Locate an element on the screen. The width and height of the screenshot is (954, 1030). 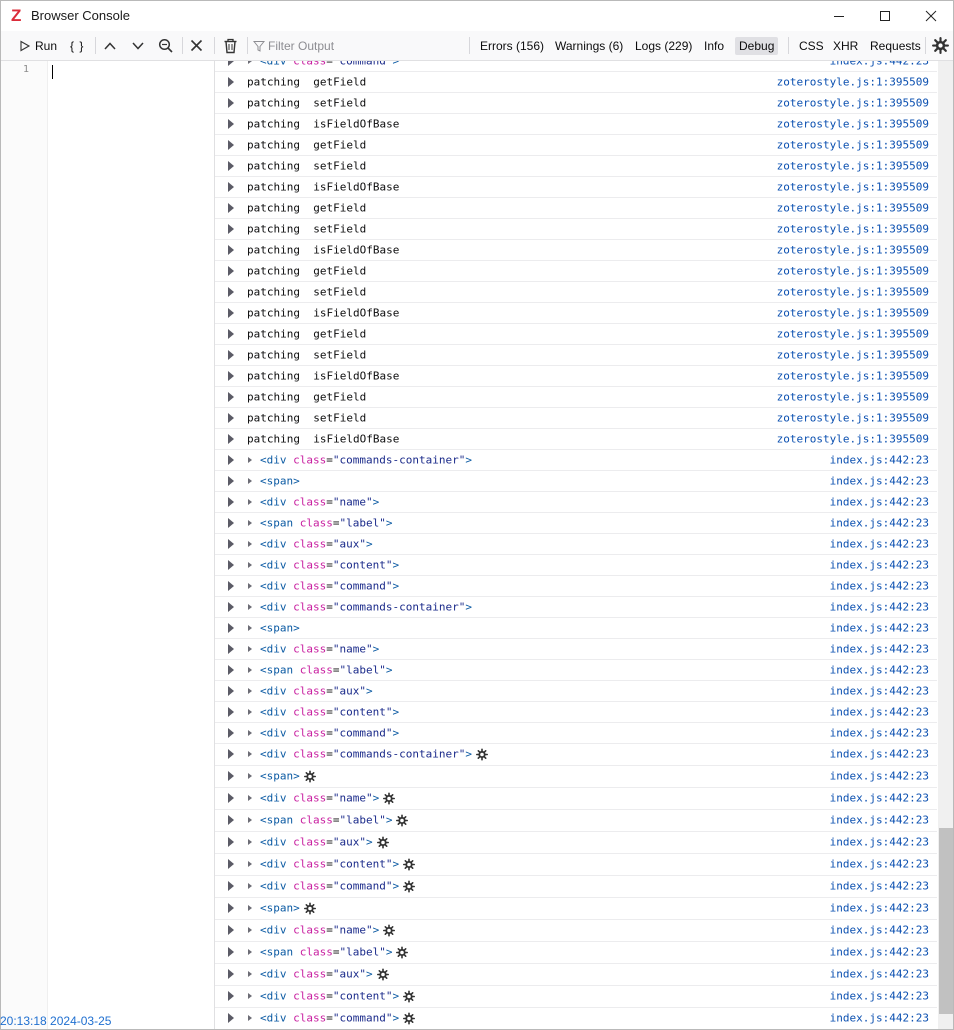
element-node: <span> is located at coordinates (280, 627).